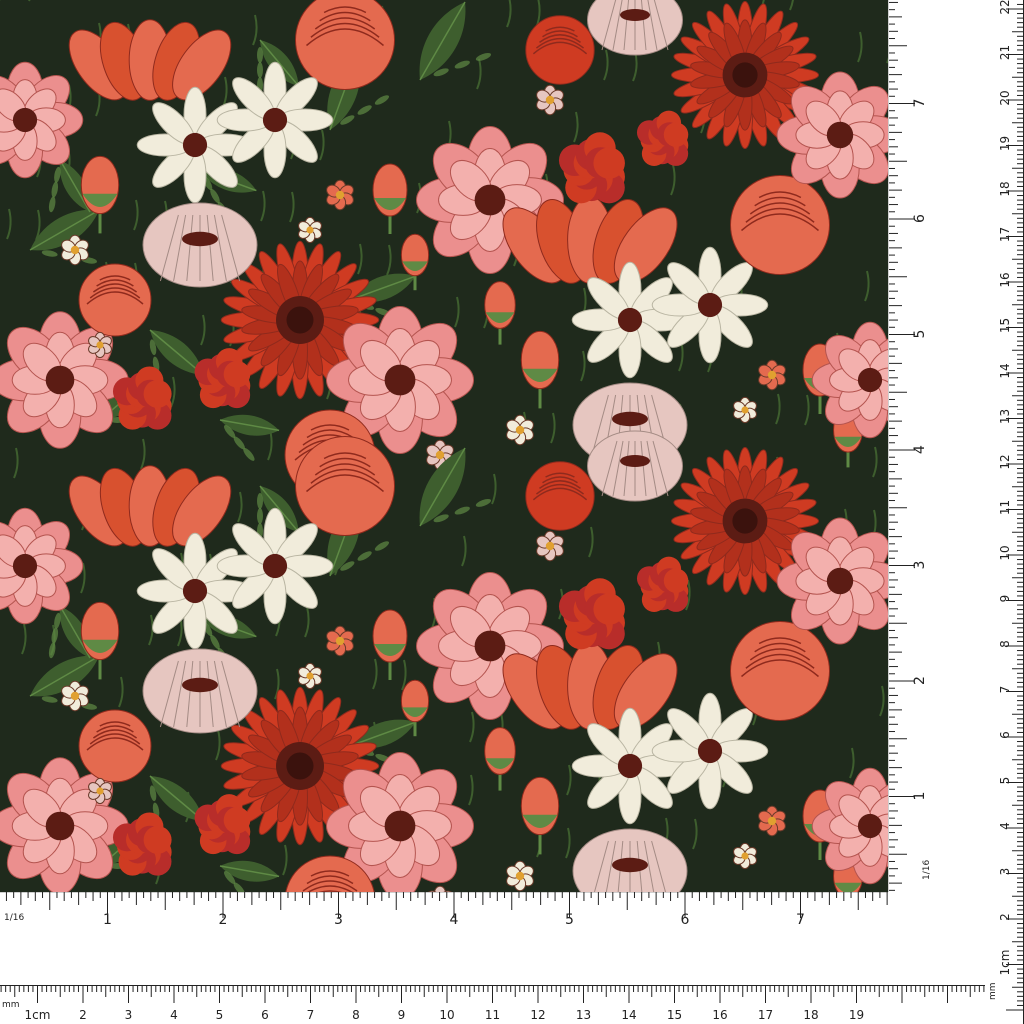 The height and width of the screenshot is (1024, 1024). What do you see at coordinates (1005, 690) in the screenshot?
I see `cm-label: 7` at bounding box center [1005, 690].